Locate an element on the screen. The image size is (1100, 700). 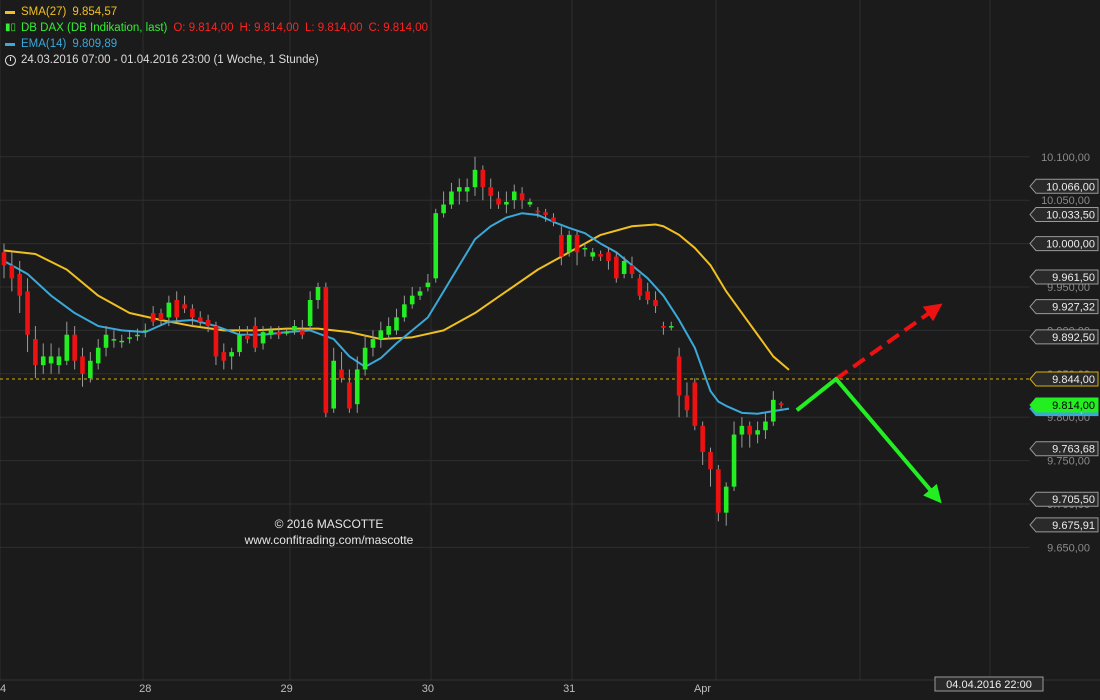
price-level-text: 10.066,00 is located at coordinates (1070, 187).